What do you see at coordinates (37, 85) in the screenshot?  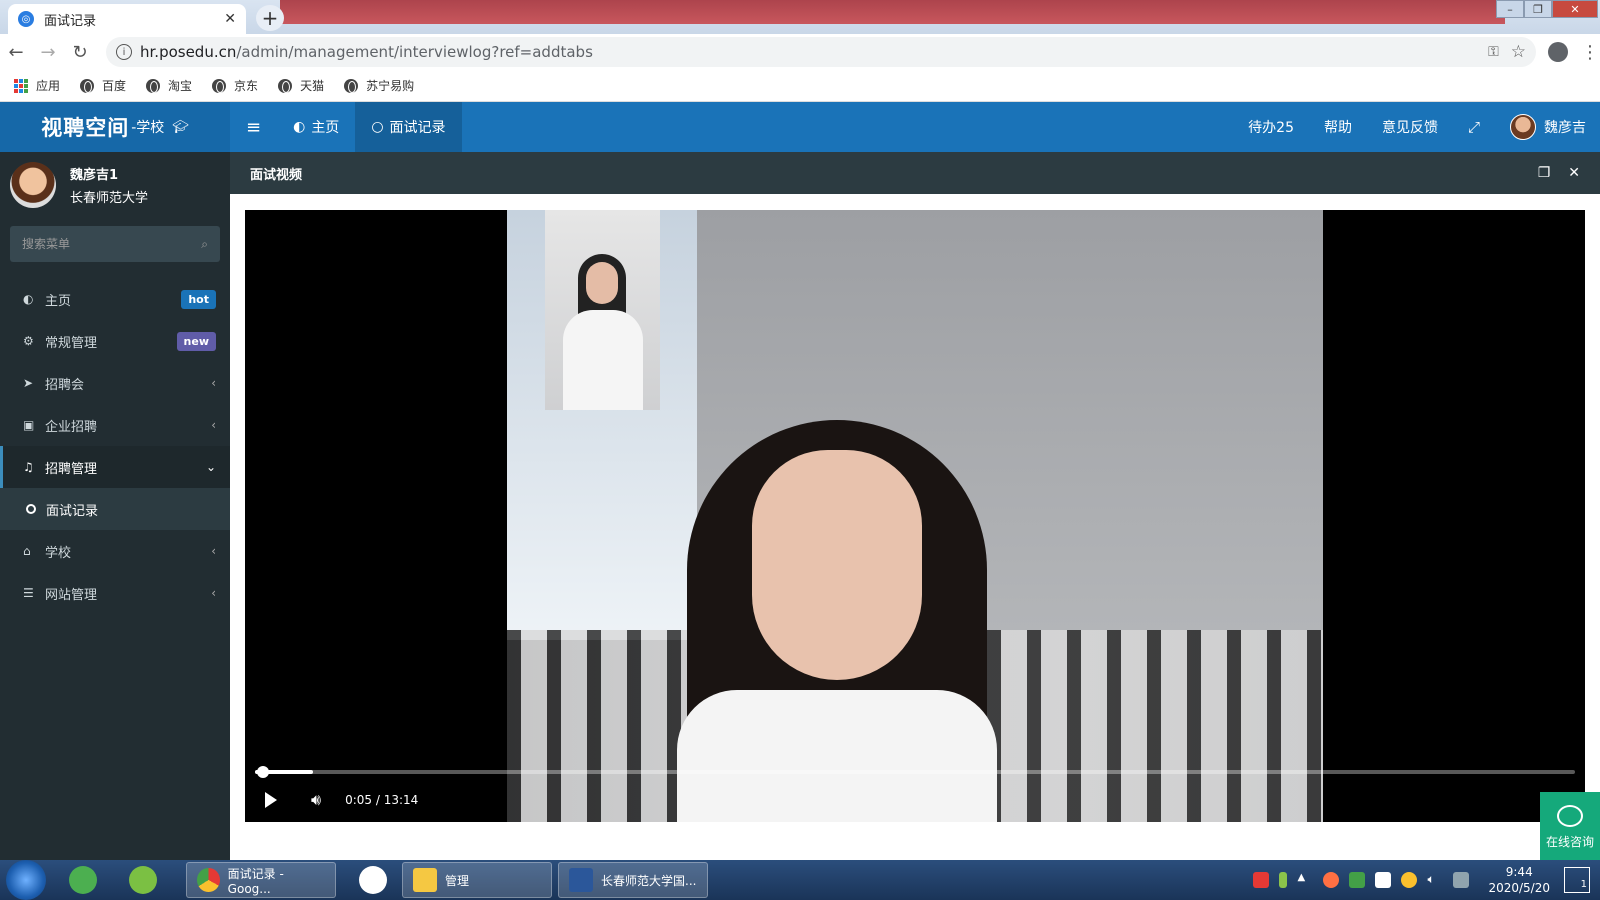 I see `bookmark-apps: 应用` at bounding box center [37, 85].